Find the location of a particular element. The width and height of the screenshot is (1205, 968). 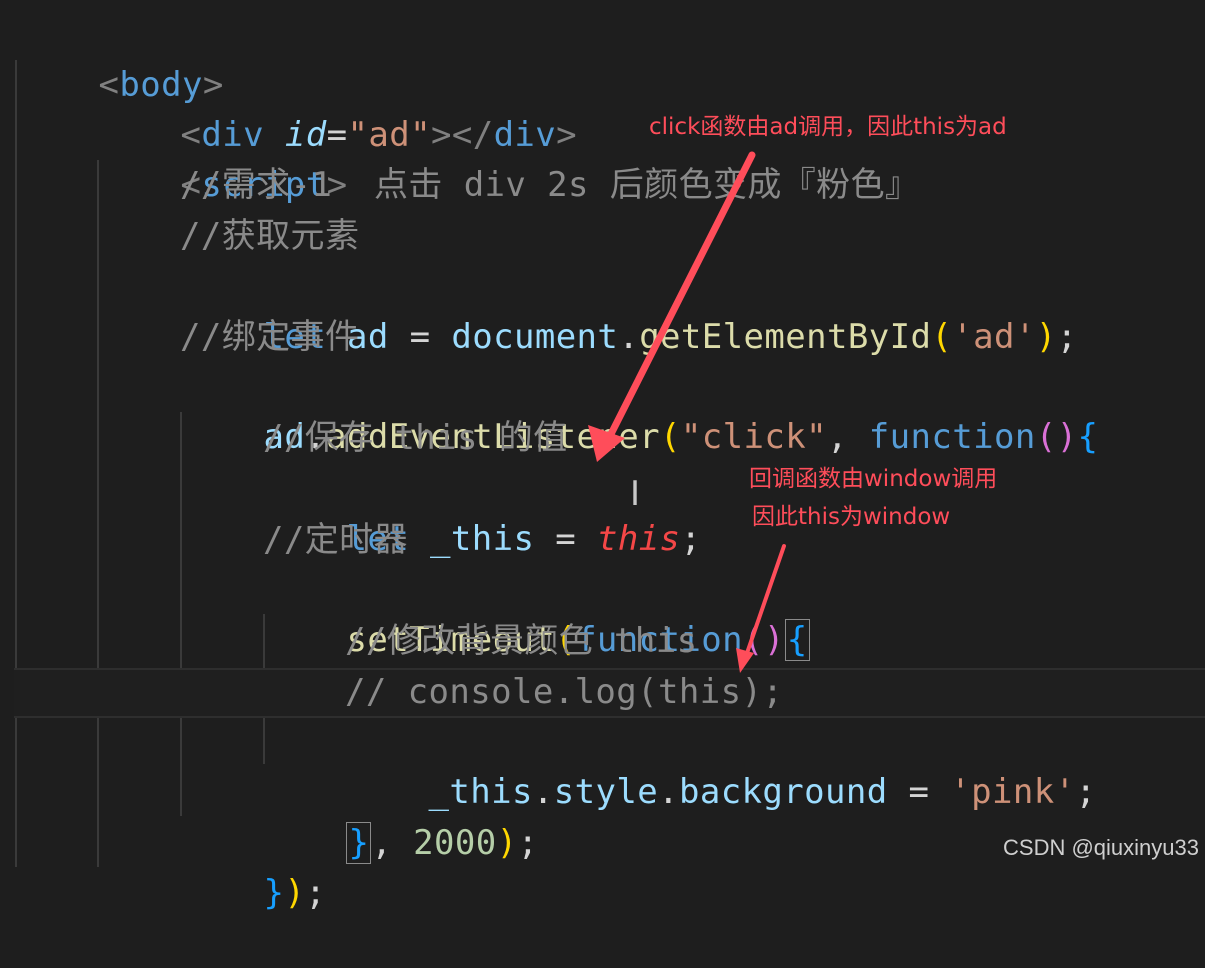

paren: ) is located at coordinates (295, 893).